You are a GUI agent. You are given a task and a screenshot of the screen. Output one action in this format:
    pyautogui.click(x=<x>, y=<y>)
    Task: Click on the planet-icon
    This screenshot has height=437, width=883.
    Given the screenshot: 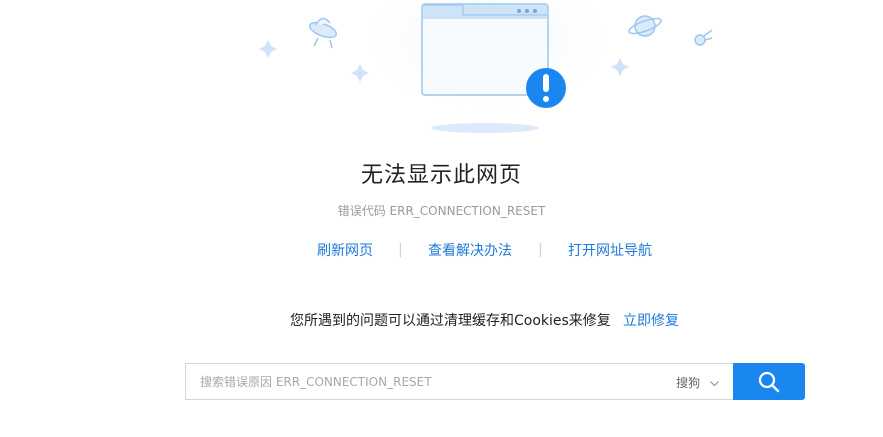 What is the action you would take?
    pyautogui.click(x=645, y=26)
    